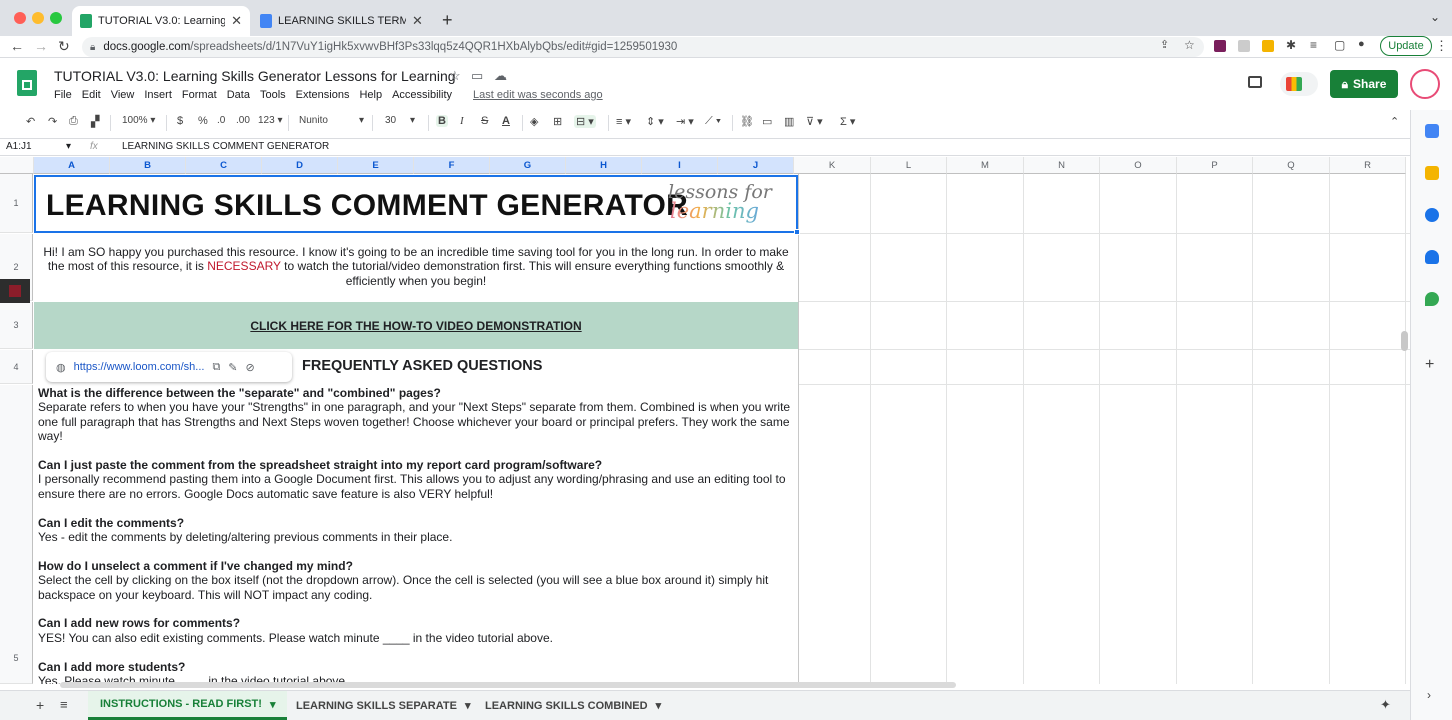 Image resolution: width=1452 pixels, height=720 pixels. Describe the element at coordinates (221, 120) in the screenshot. I see `decrease-decimal-button: .0` at that location.